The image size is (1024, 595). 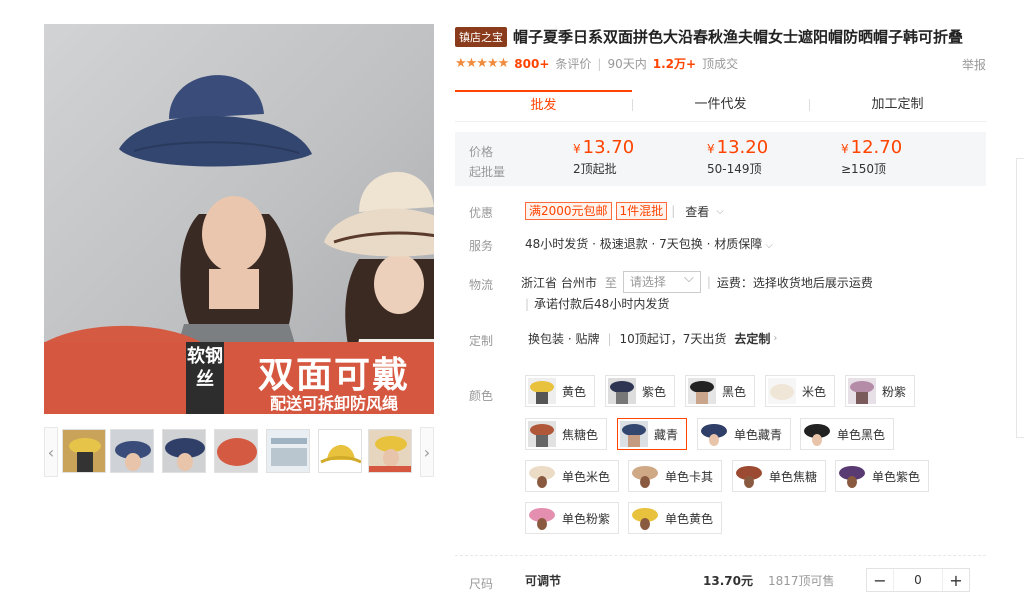 I want to click on logistics-row: 浙江省 台州市 至 请选择 | 运费：选择收货地后展示运费, so click(x=697, y=281).